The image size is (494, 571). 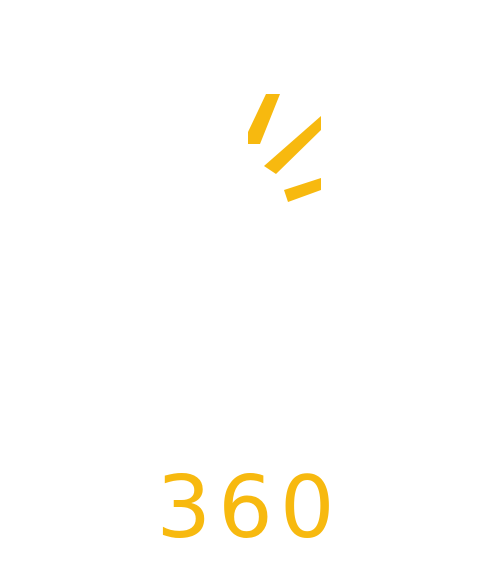 I want to click on ray-middle, so click(x=292, y=145).